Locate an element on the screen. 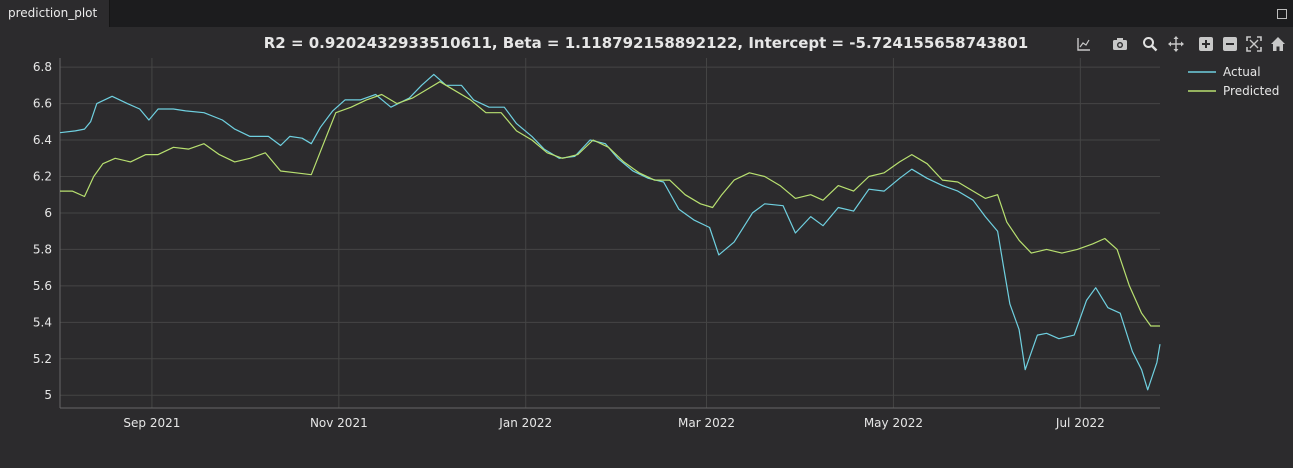 This screenshot has height=468, width=1293. tab-prediction-plot: prediction_plot is located at coordinates (55, 13).